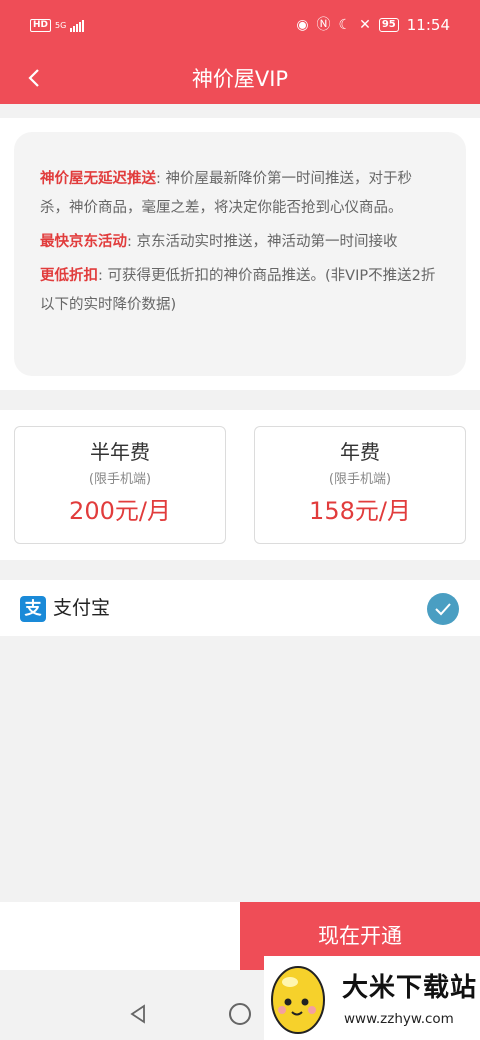 Image resolution: width=480 pixels, height=1040 pixels. Describe the element at coordinates (120, 452) in the screenshot. I see `plan-name: 半年费` at that location.